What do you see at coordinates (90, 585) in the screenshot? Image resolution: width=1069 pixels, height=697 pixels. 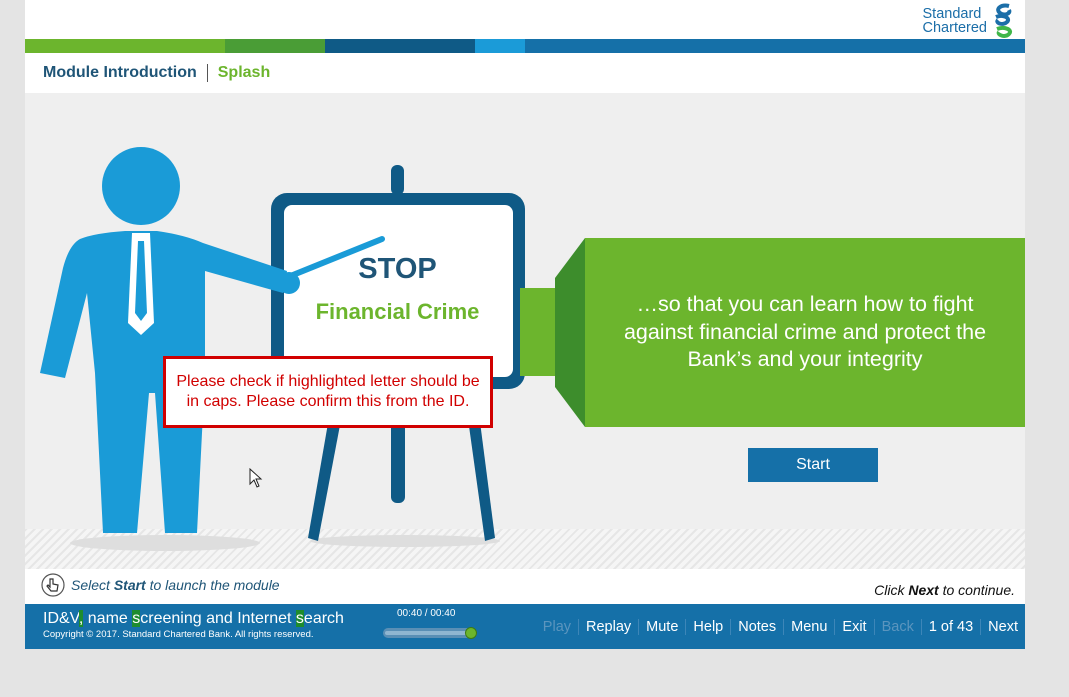 I see `hint-prefix: Select` at bounding box center [90, 585].